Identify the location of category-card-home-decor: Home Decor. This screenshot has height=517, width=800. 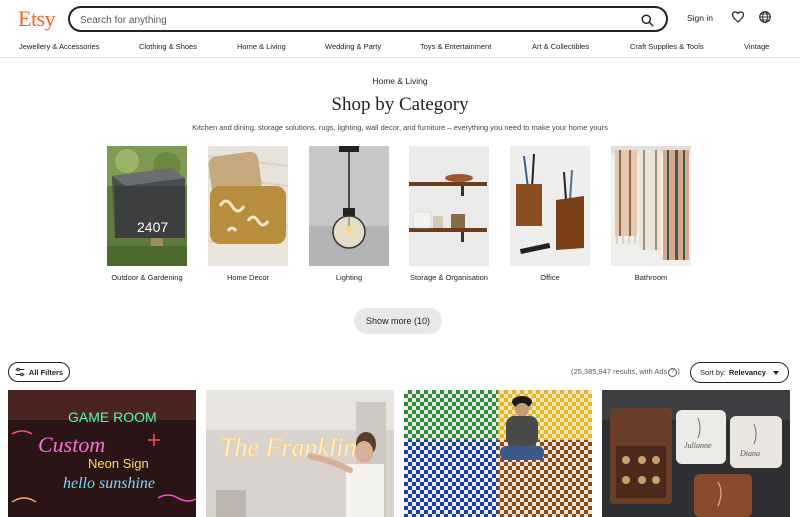
(248, 214).